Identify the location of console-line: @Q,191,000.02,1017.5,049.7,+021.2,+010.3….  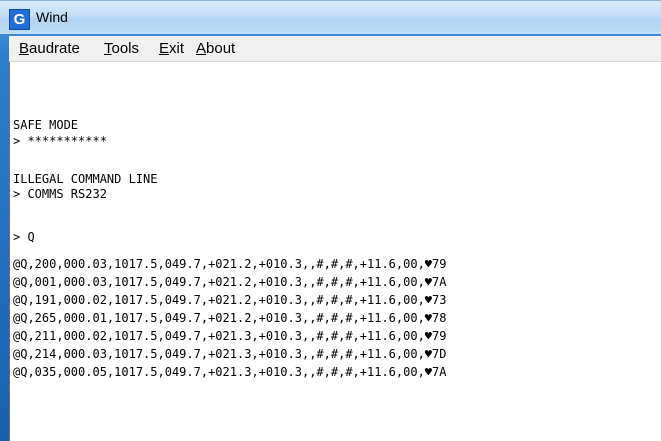
(230, 300).